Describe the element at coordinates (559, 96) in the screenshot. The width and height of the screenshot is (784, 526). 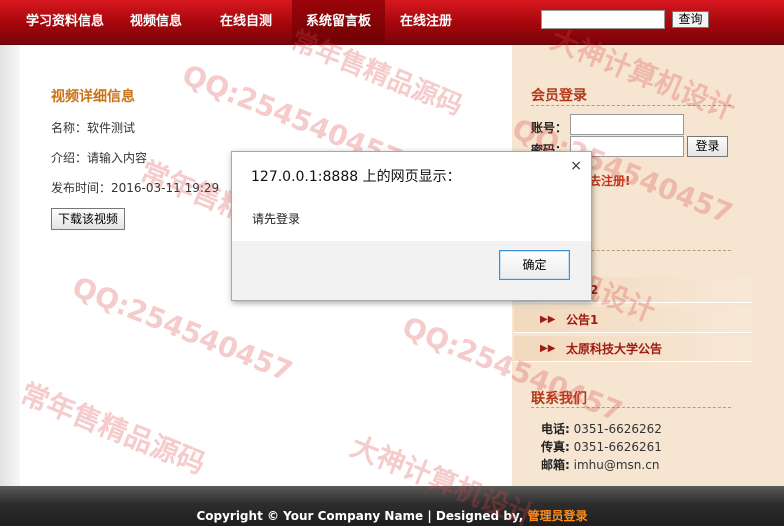
I see `member-login-title: 会员登录` at that location.